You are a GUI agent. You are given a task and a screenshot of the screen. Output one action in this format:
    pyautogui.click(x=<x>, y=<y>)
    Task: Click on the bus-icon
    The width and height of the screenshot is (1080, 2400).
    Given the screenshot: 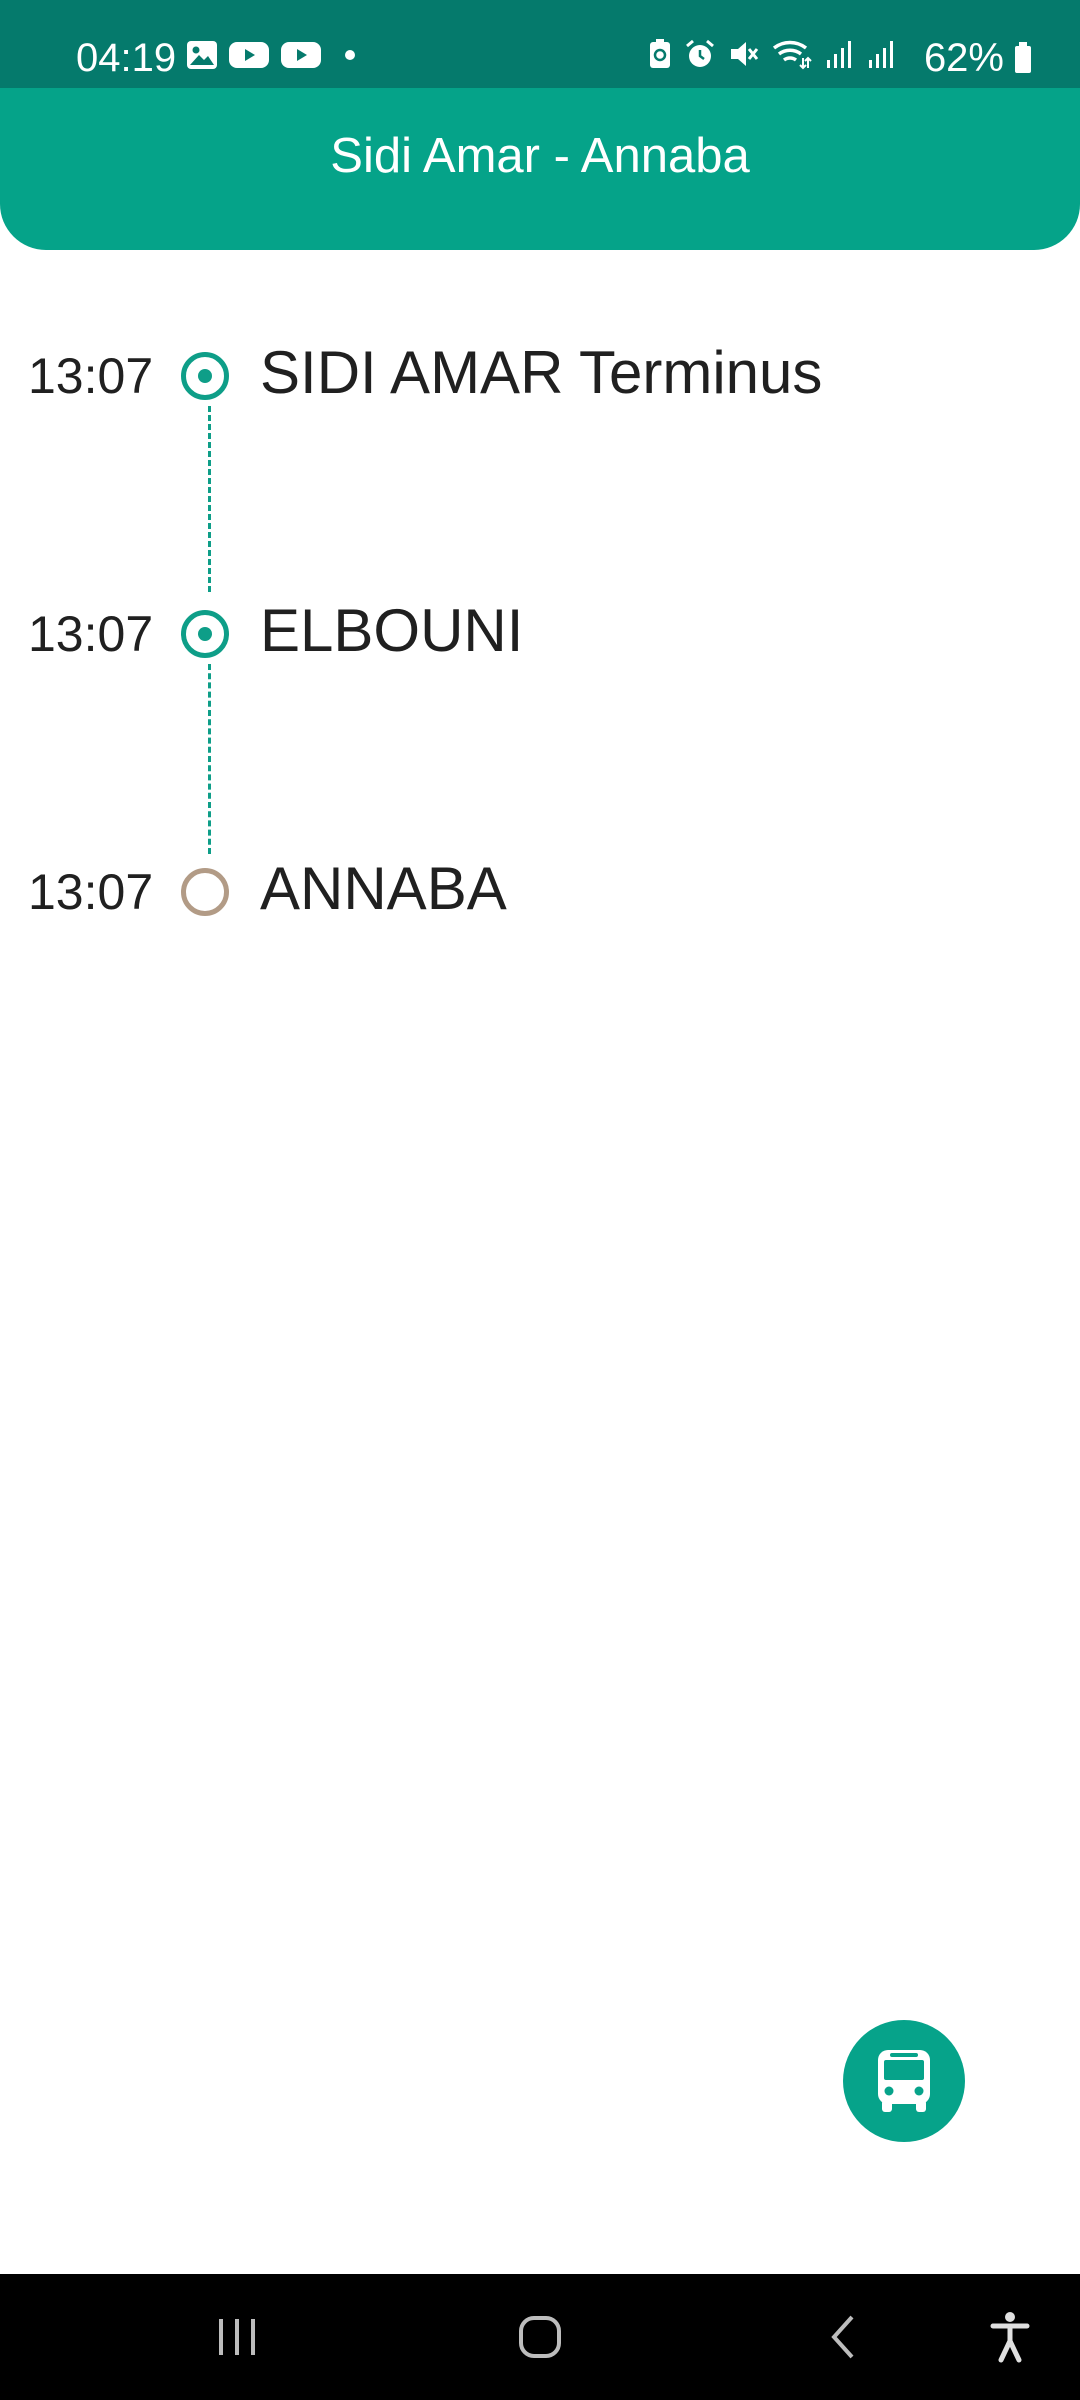 What is the action you would take?
    pyautogui.click(x=904, y=2081)
    